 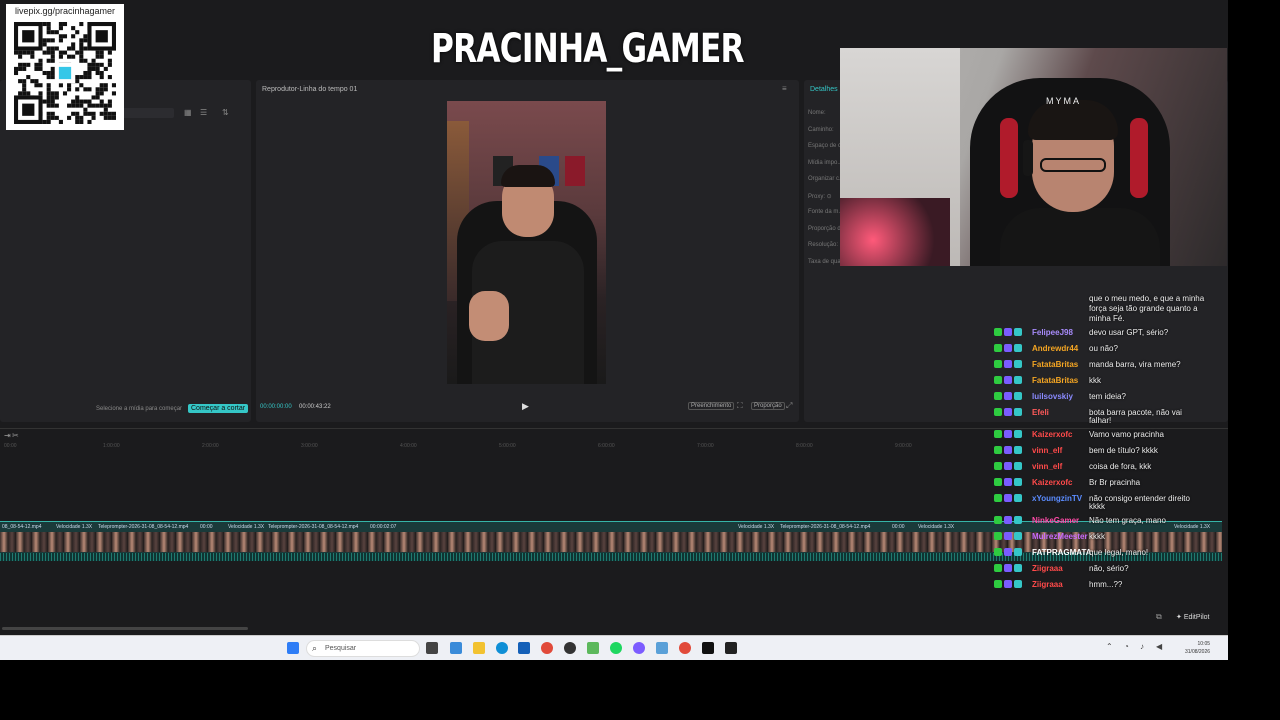 I want to click on chrome-icon, so click(x=547, y=648).